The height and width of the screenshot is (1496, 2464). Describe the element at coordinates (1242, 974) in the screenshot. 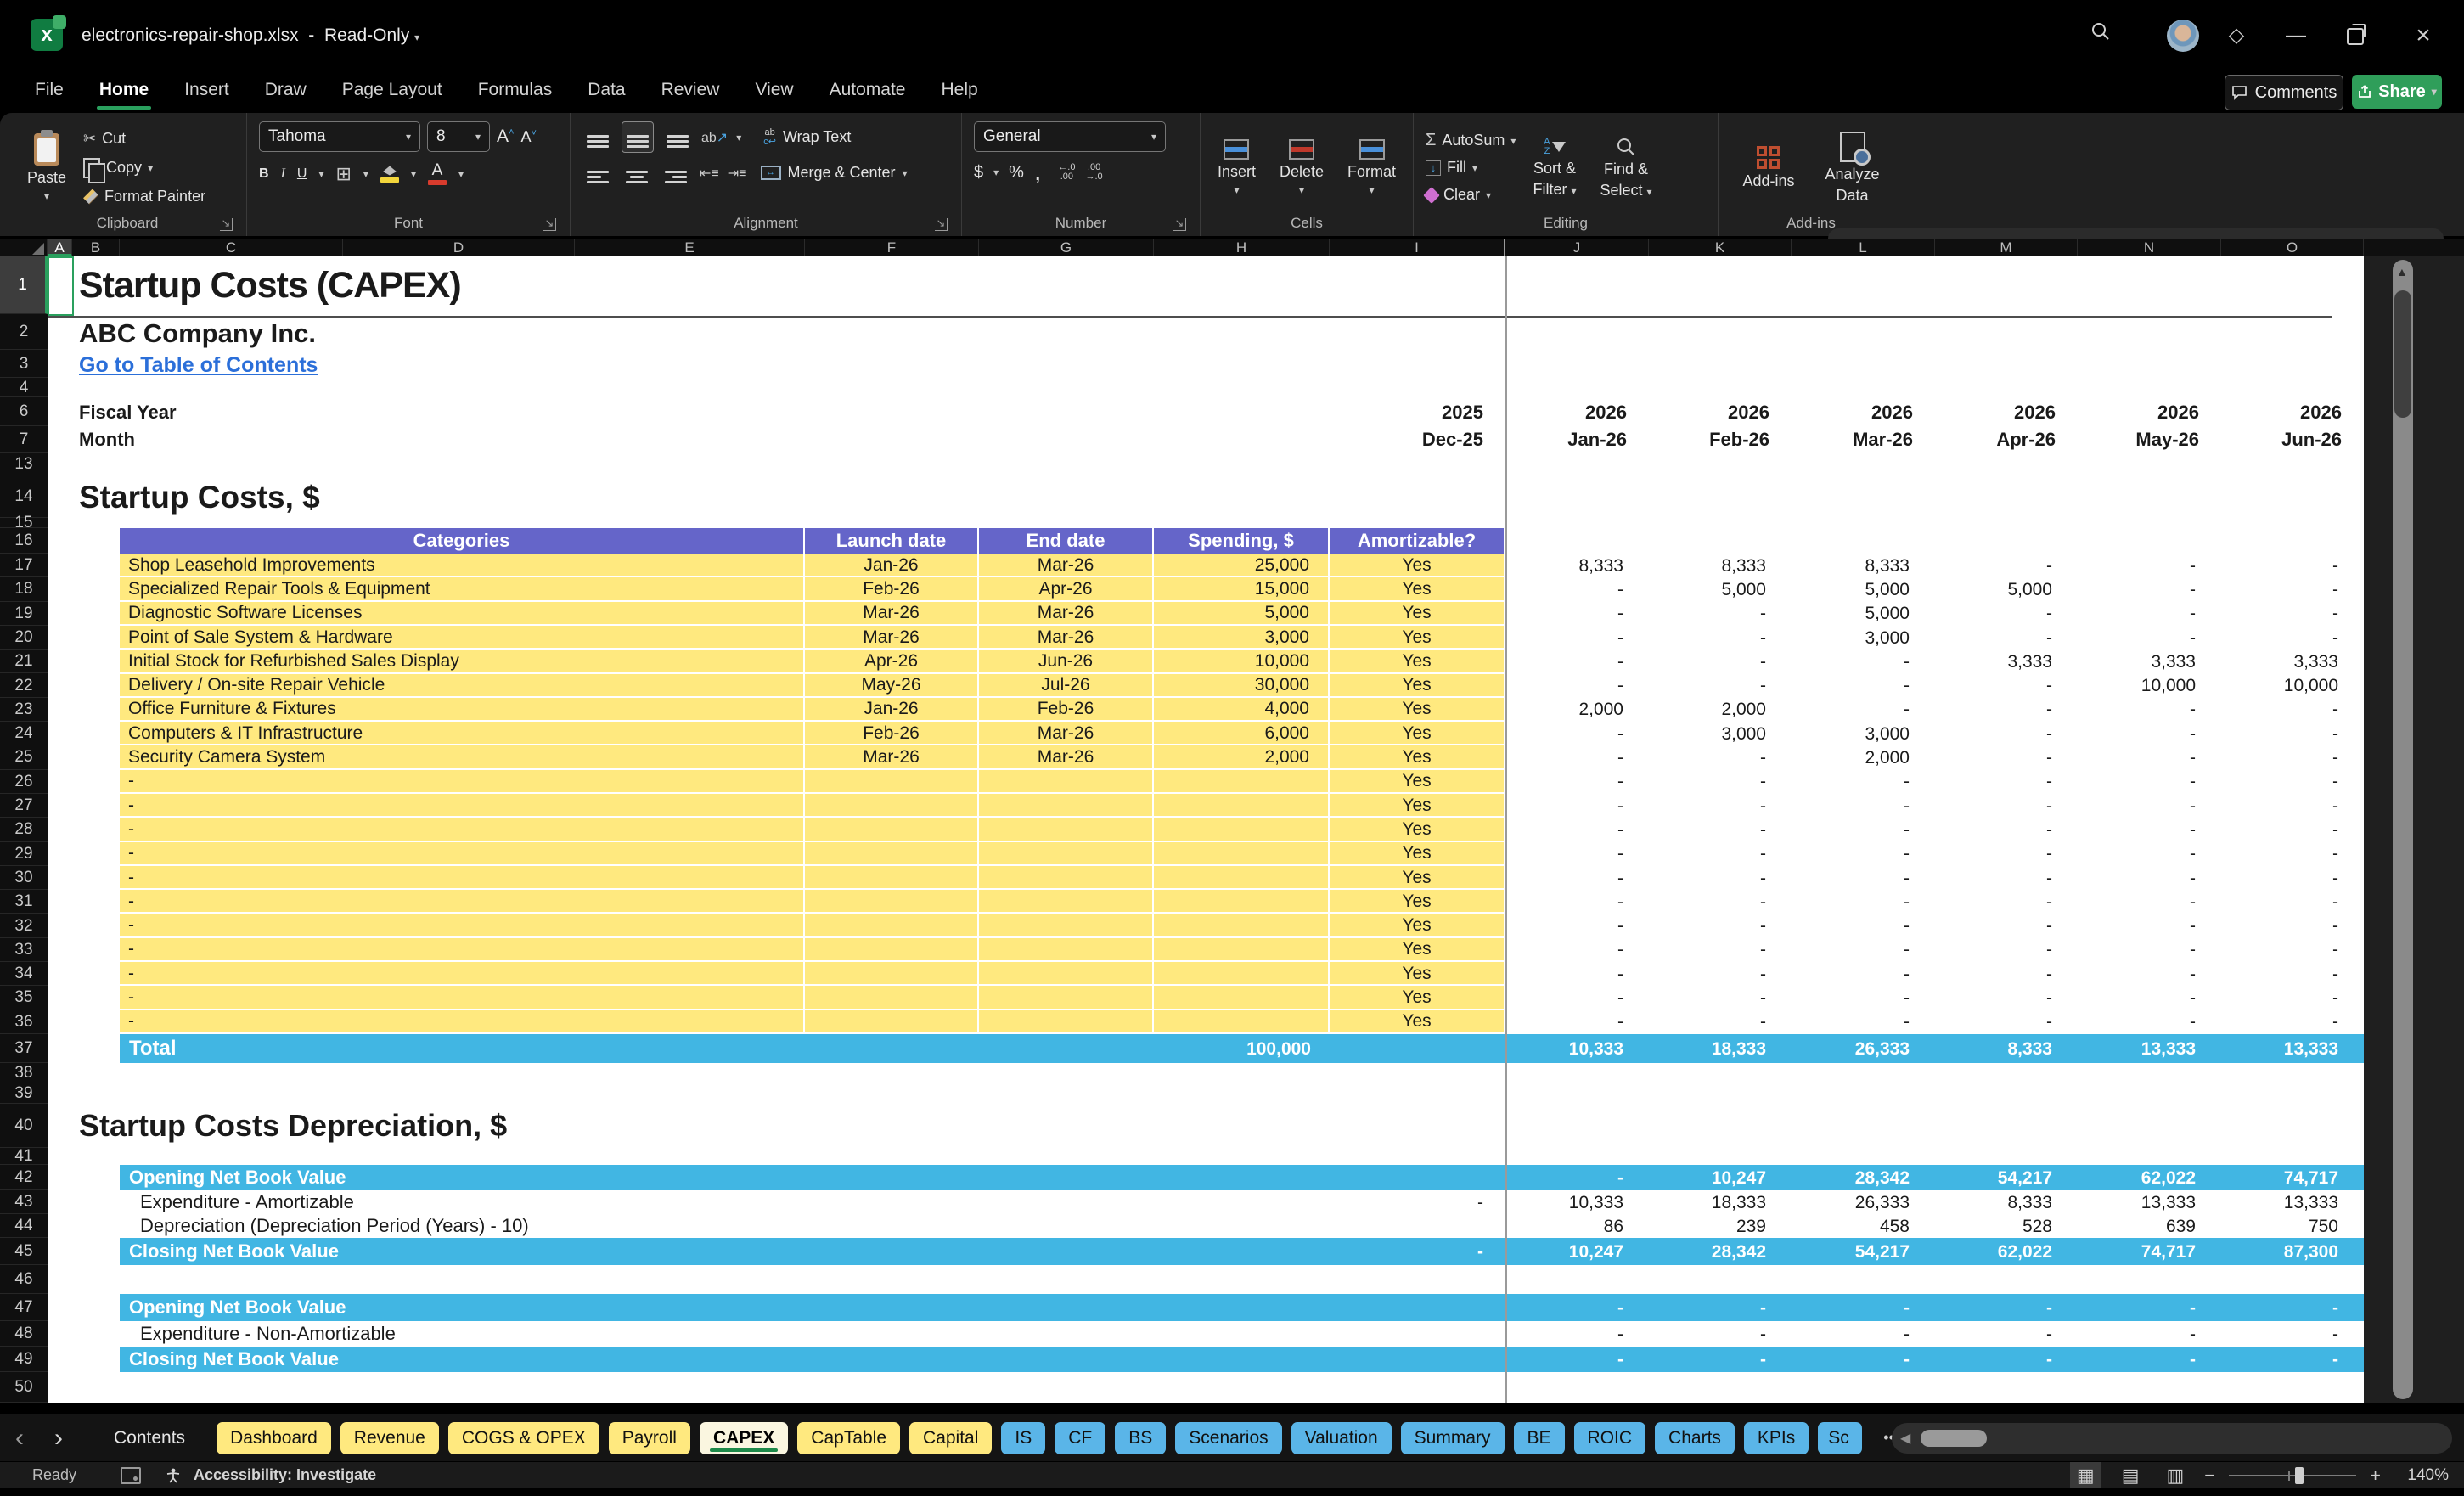

I see `table-row-spending` at that location.